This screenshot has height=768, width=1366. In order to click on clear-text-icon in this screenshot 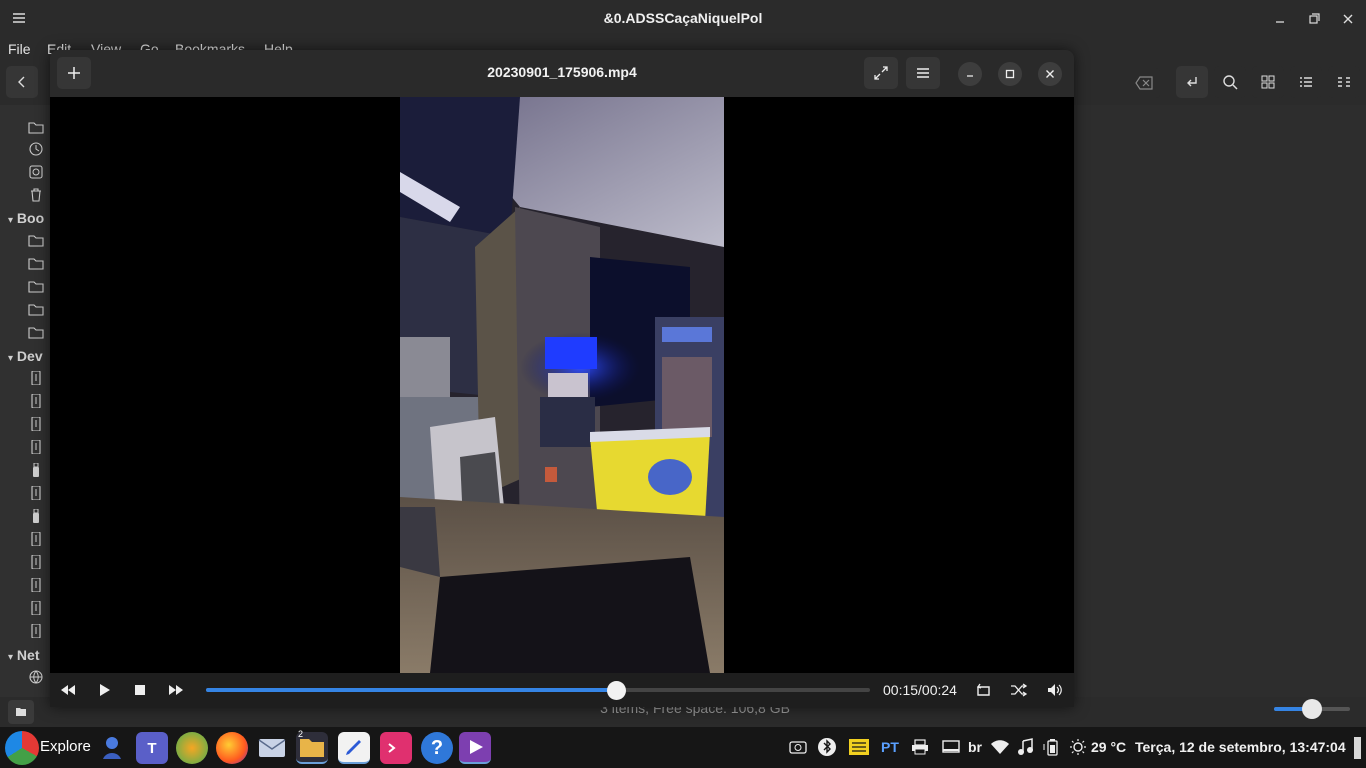, I will do `click(1144, 83)`.